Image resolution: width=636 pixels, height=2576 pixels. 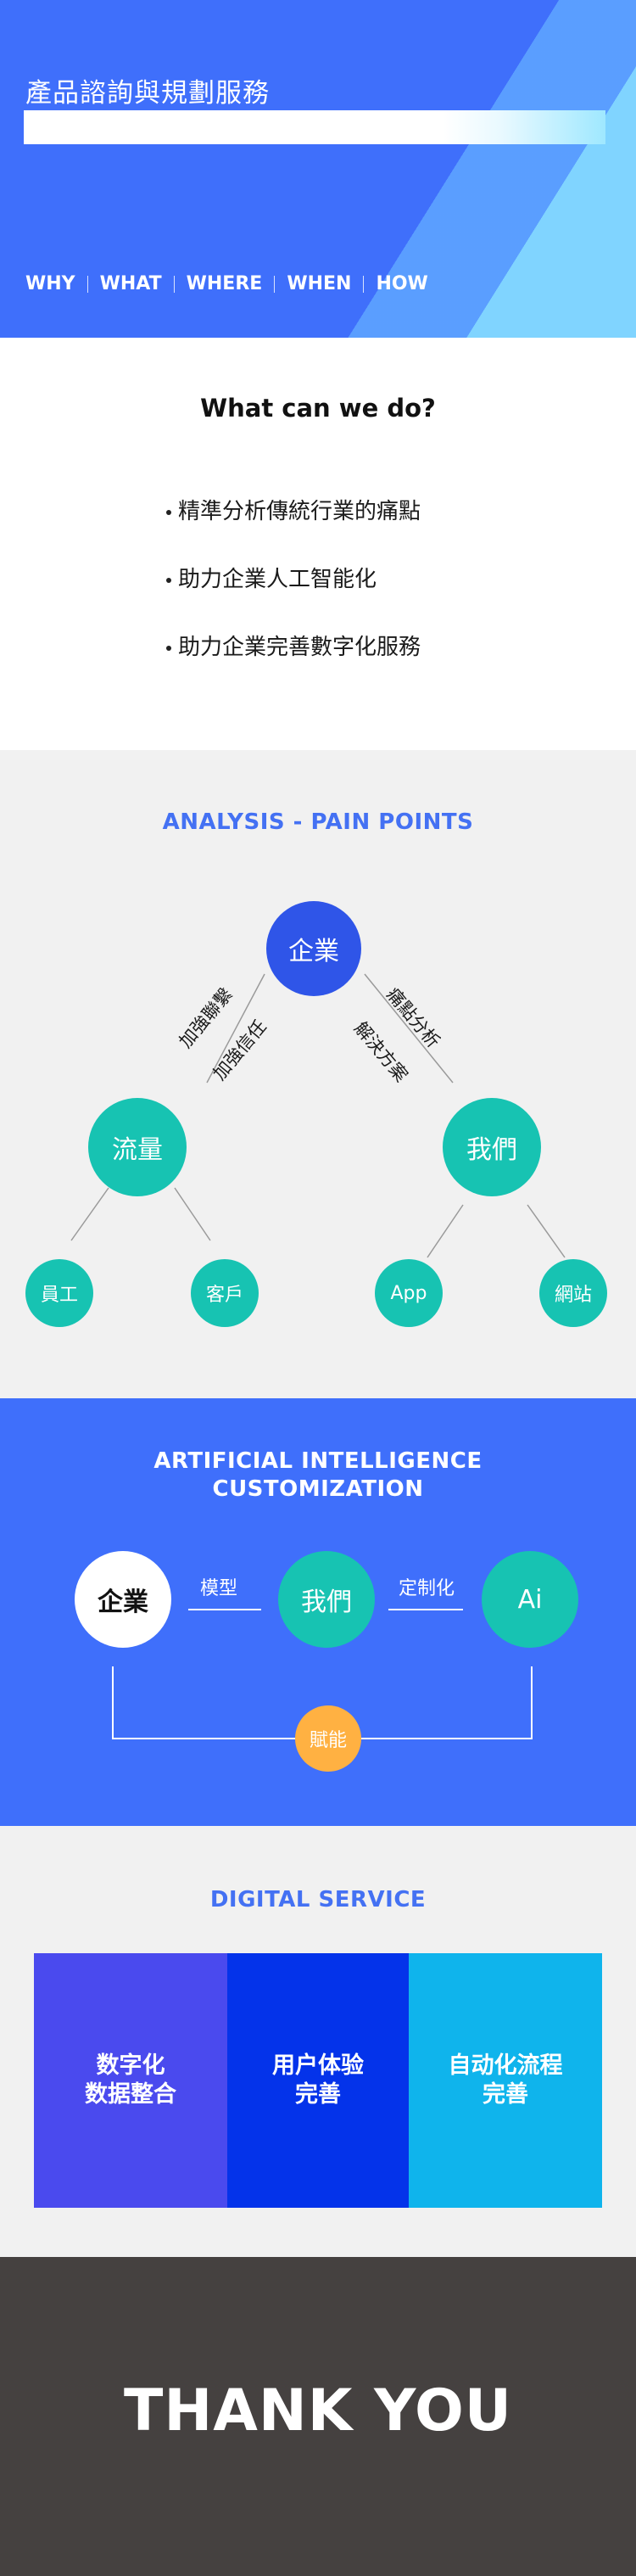 What do you see at coordinates (50, 283) in the screenshot?
I see `nav-item-why: WHY` at bounding box center [50, 283].